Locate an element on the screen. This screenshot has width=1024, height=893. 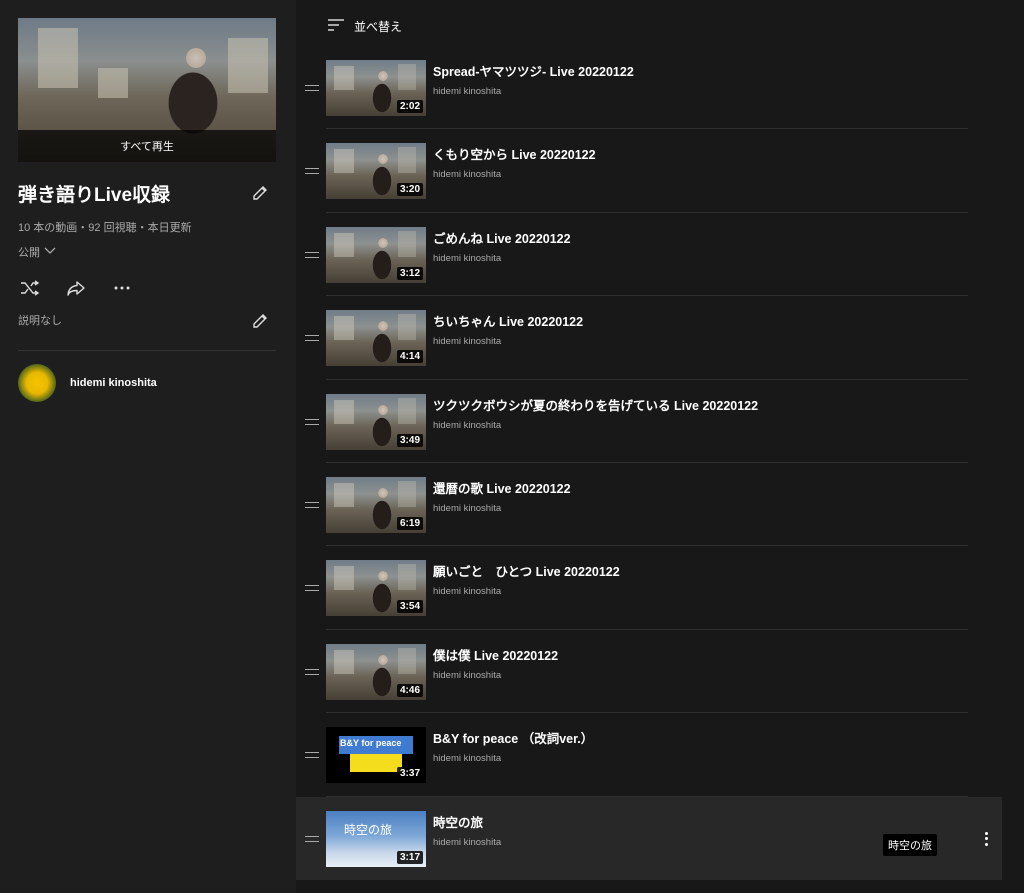
playlist-owner: hidemi kinoshita is located at coordinates (87, 383).